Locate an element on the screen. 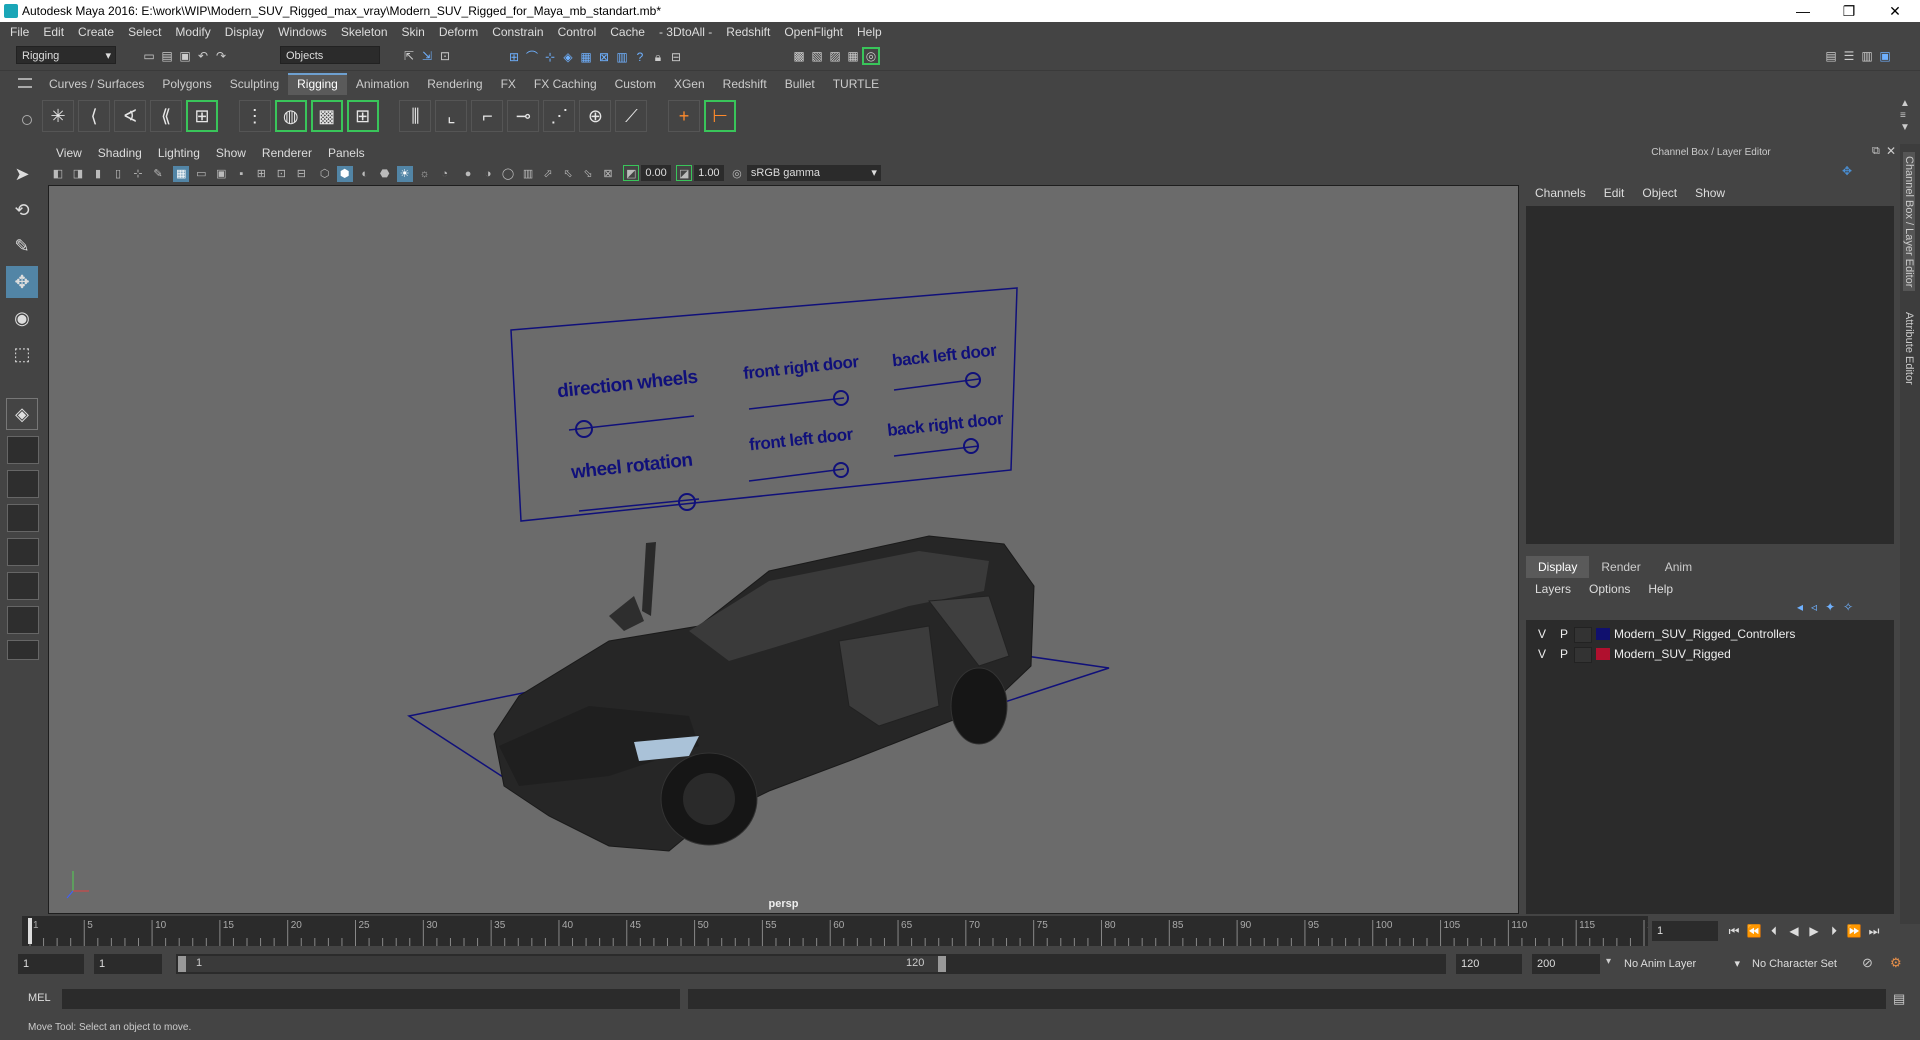  menu-constrain: Constrain is located at coordinates (517, 32).